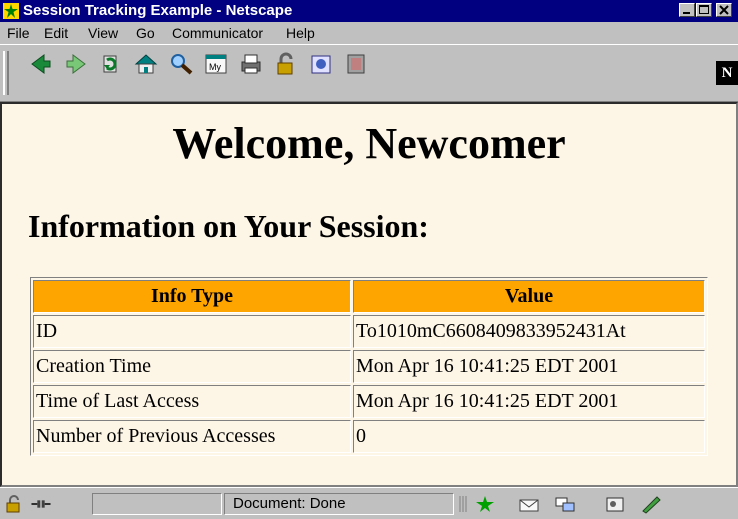 The image size is (738, 519). Describe the element at coordinates (651, 504) in the screenshot. I see `composer-icon` at that location.